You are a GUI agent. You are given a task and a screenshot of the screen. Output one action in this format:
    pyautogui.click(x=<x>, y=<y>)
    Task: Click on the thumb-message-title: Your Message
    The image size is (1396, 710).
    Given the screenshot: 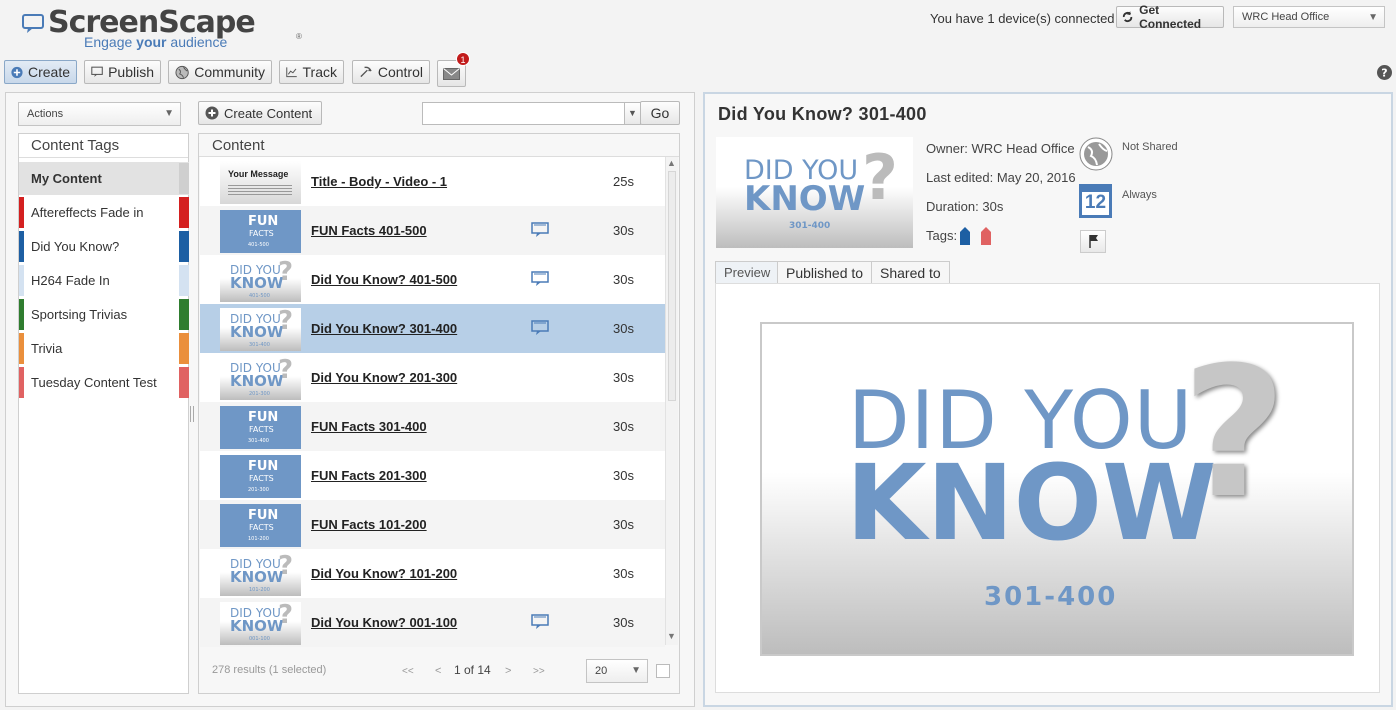 What is the action you would take?
    pyautogui.click(x=258, y=174)
    